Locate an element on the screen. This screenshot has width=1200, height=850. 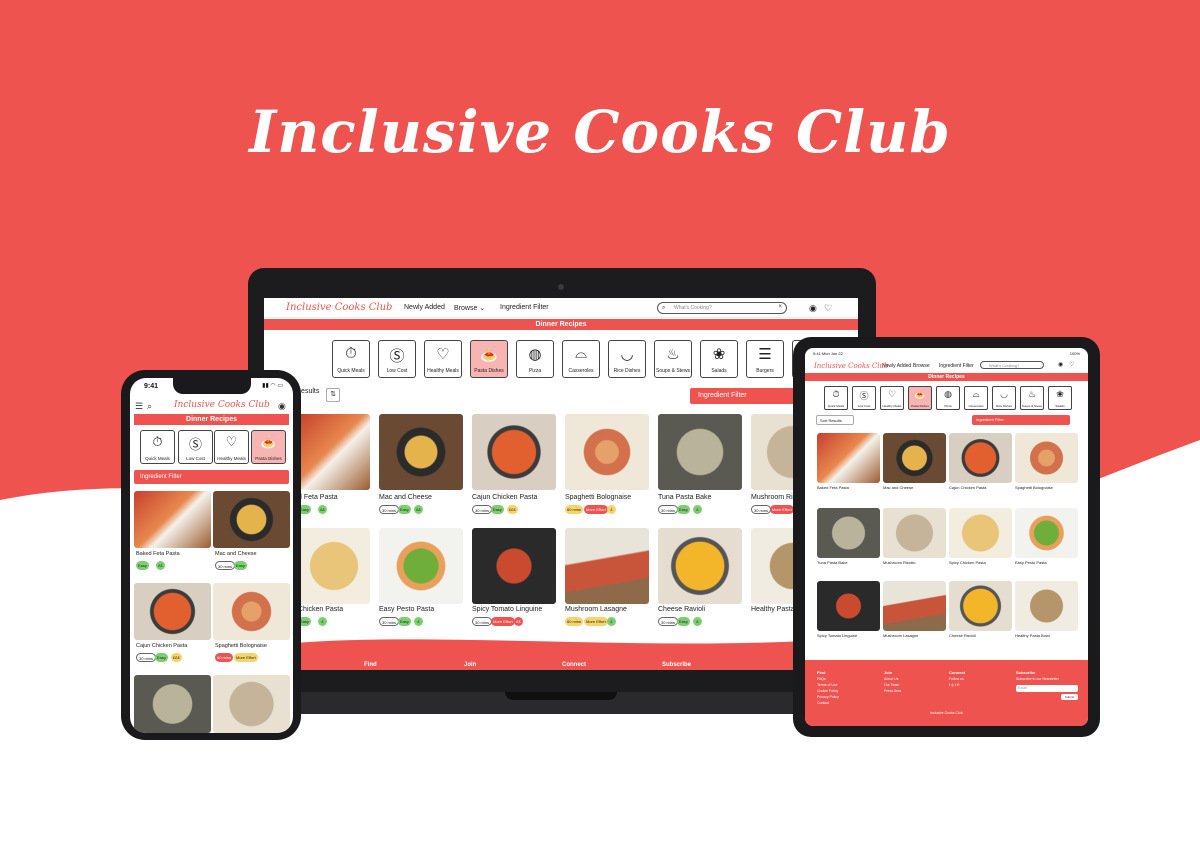
nav-browse: Browse ⌄ is located at coordinates (469, 308).